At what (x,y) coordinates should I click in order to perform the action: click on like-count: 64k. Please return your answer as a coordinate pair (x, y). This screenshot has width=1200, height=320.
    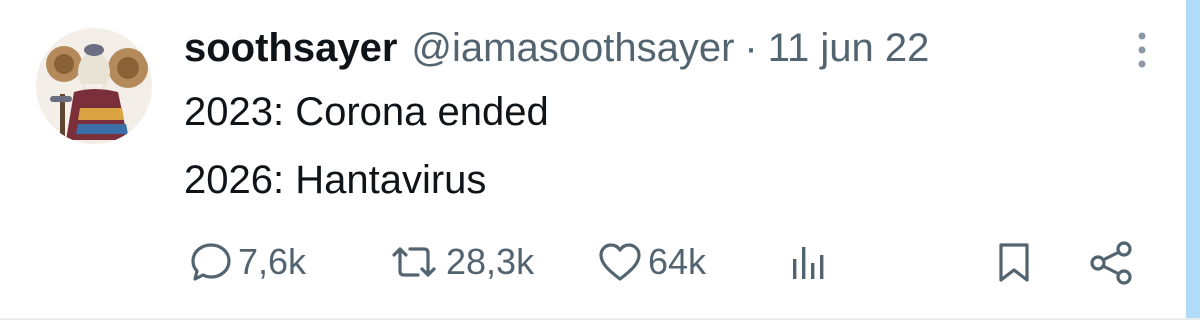
    Looking at the image, I should click on (677, 261).